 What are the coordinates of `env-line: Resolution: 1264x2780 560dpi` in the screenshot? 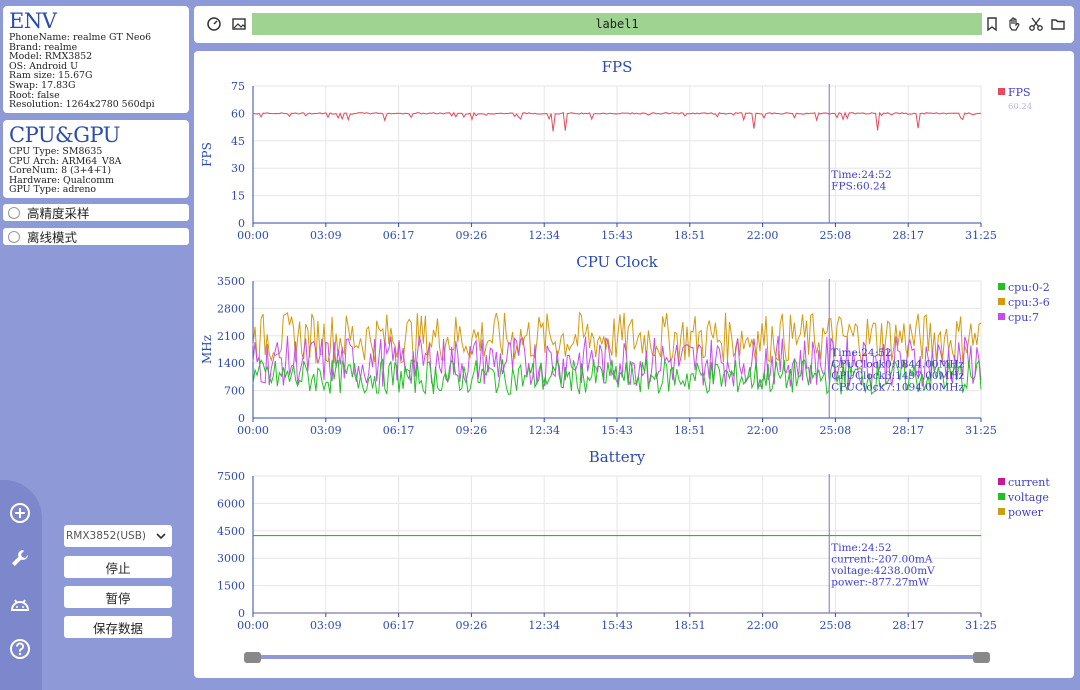 It's located at (82, 105).